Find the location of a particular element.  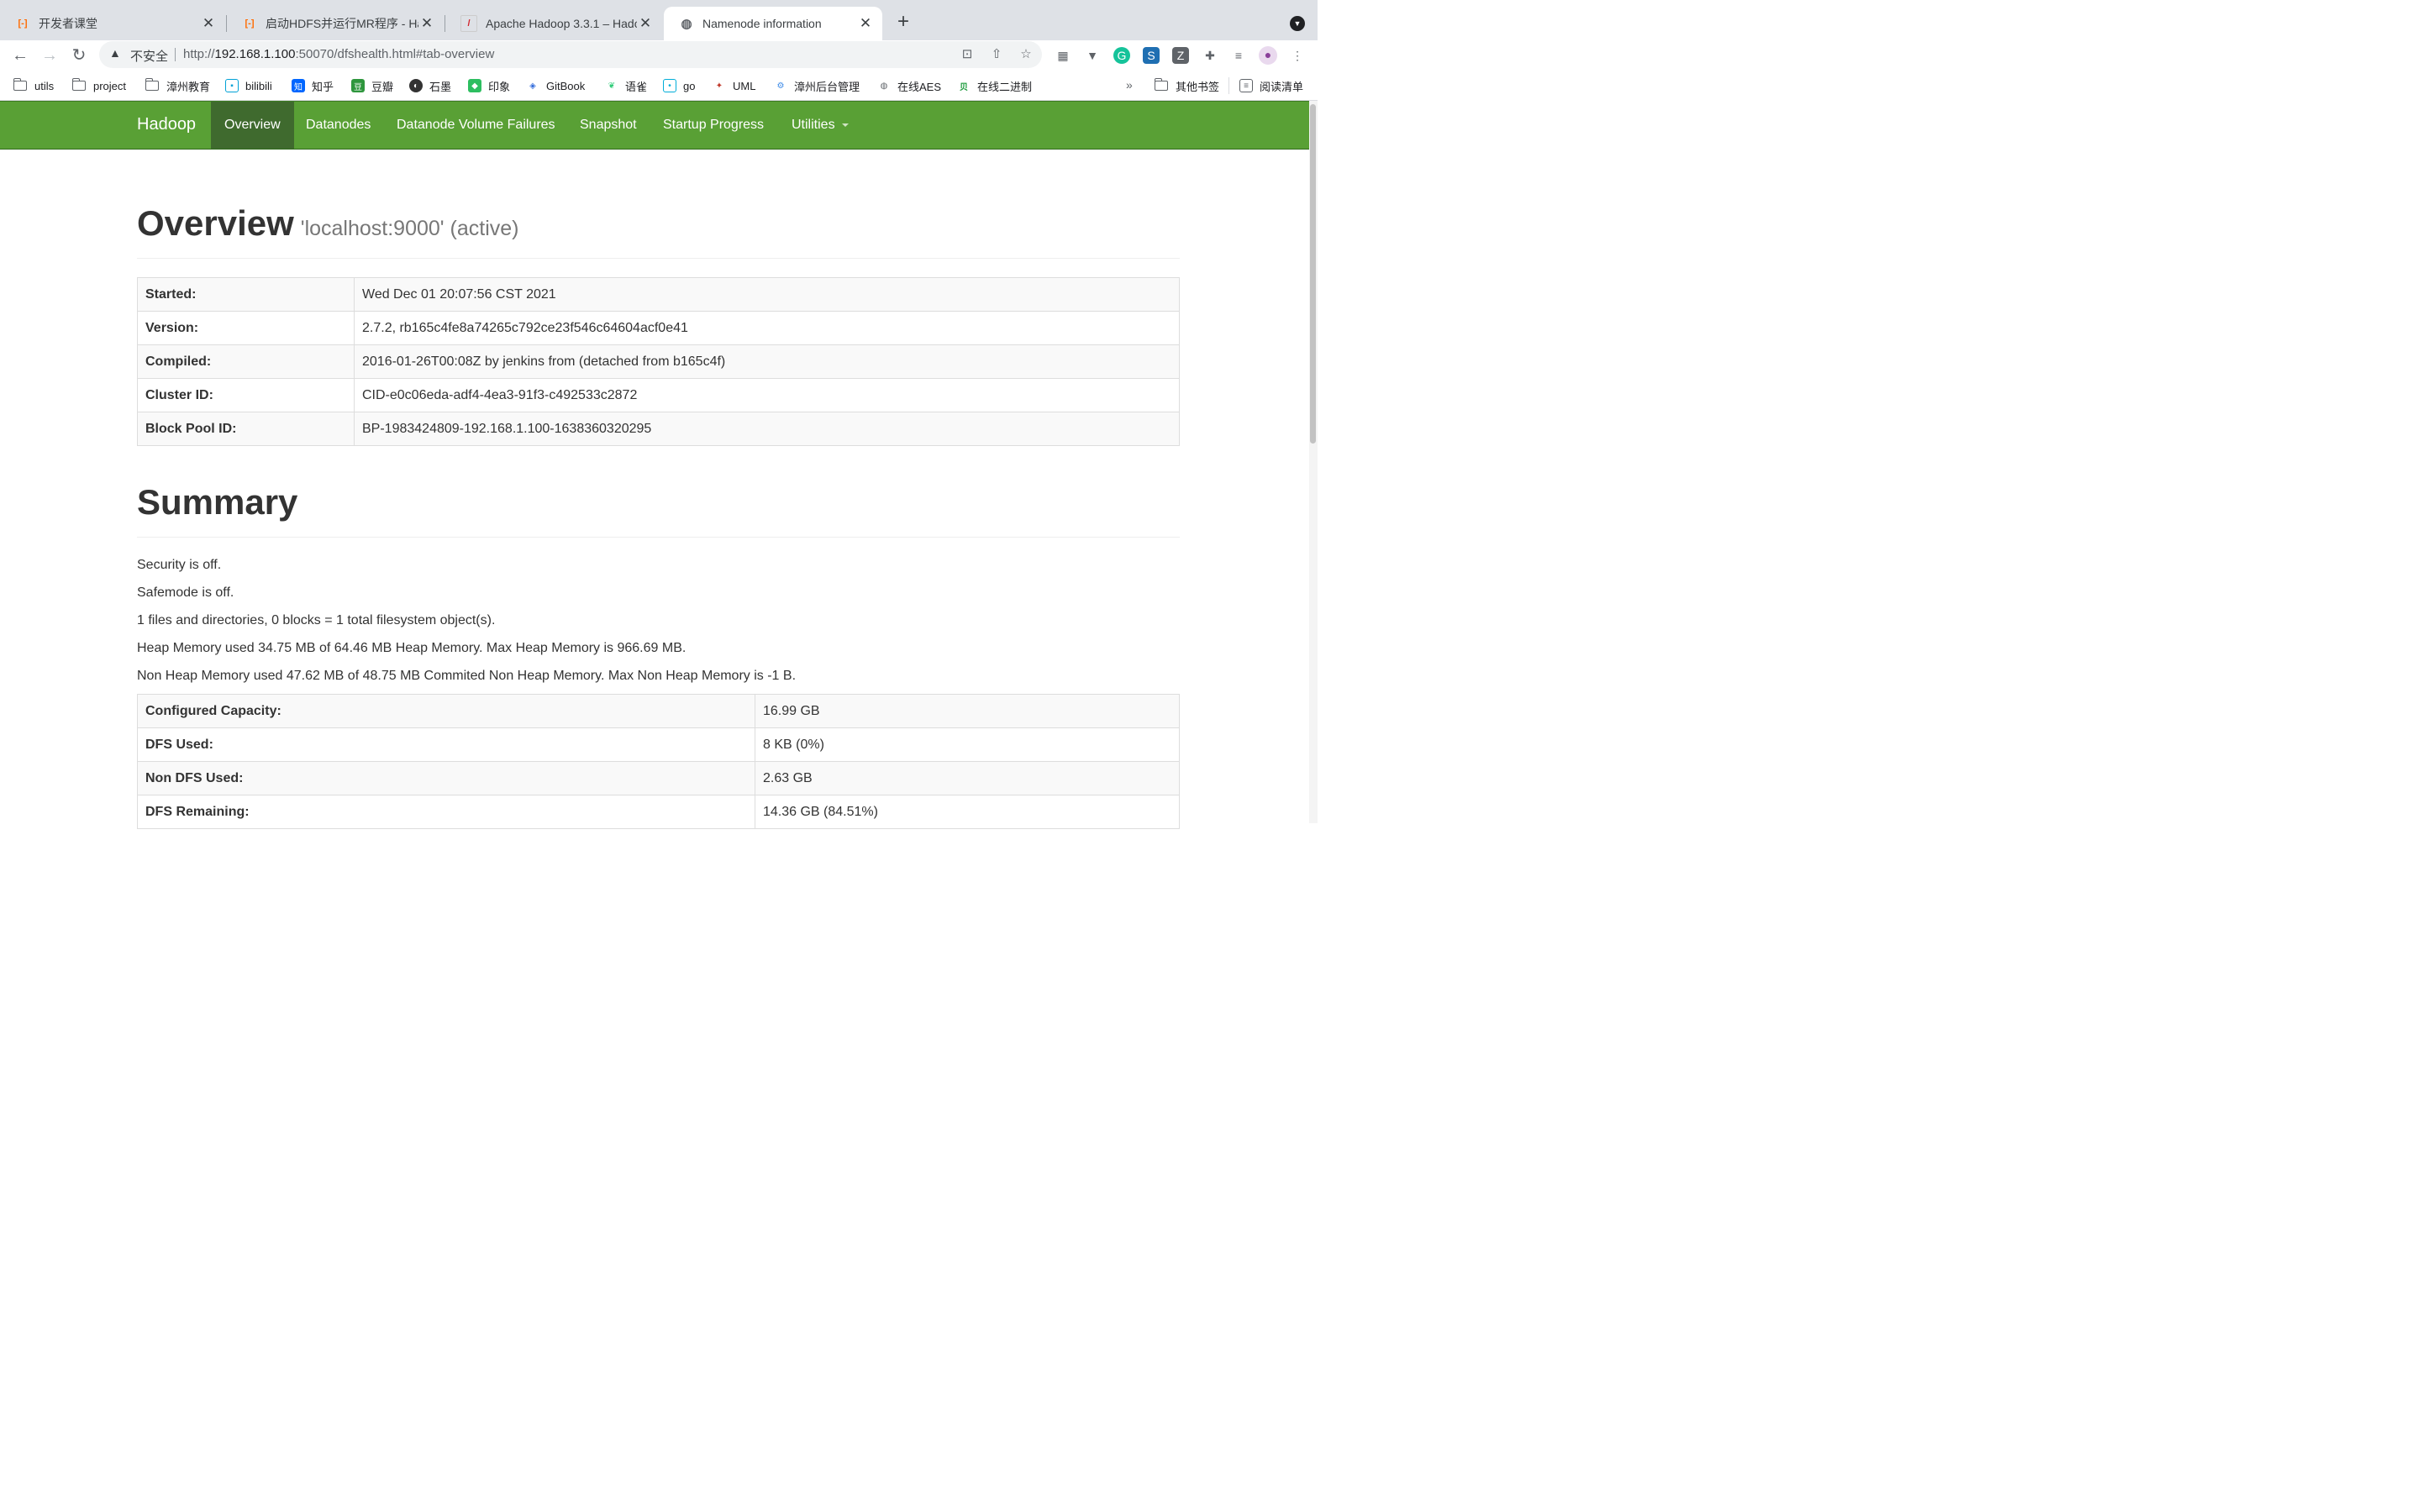

security-label: 不安全 is located at coordinates (149, 56).